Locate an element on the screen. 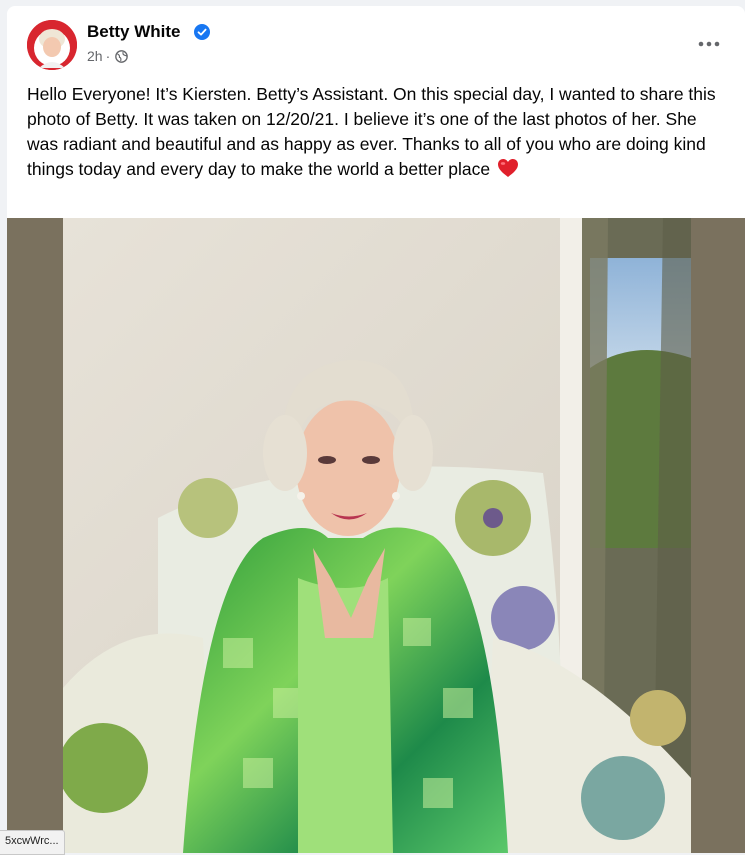  verified-badge-icon is located at coordinates (202, 32).